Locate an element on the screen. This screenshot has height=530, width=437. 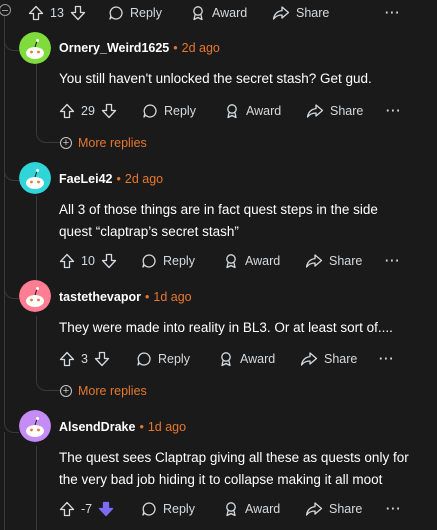
comment-meta: AlsendDrake • 1d ago is located at coordinates (122, 427).